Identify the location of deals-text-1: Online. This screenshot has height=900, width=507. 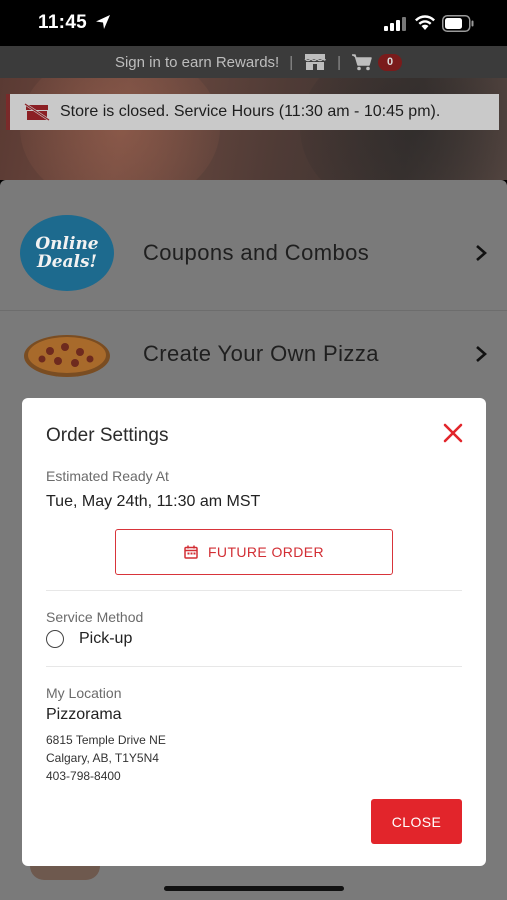
(67, 244).